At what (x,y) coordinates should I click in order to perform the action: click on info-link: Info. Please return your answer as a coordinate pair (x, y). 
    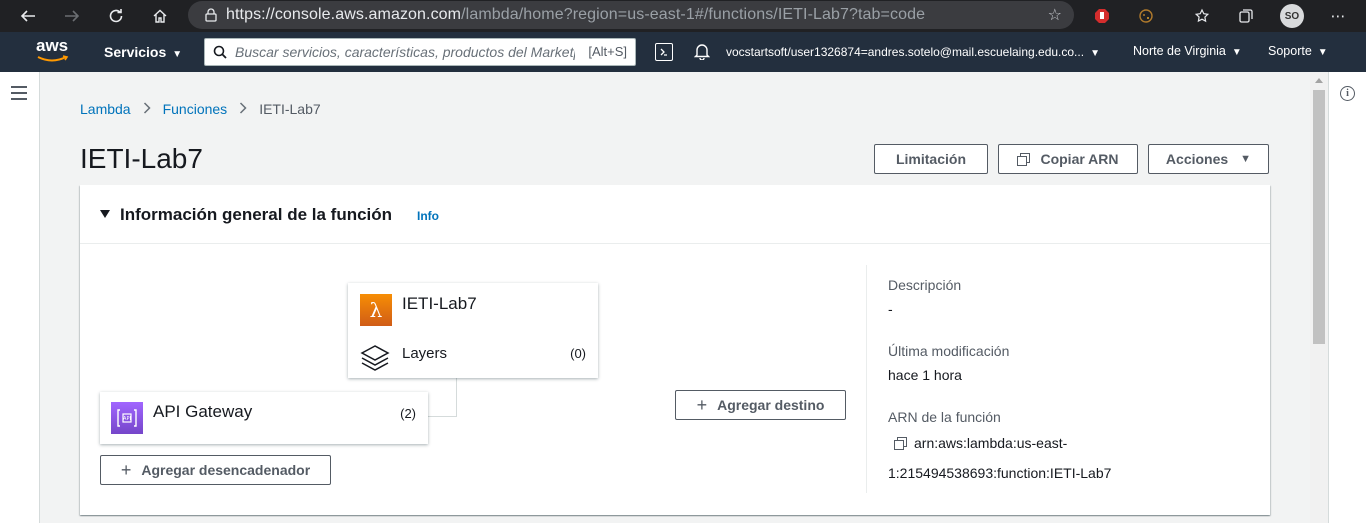
    Looking at the image, I should click on (428, 216).